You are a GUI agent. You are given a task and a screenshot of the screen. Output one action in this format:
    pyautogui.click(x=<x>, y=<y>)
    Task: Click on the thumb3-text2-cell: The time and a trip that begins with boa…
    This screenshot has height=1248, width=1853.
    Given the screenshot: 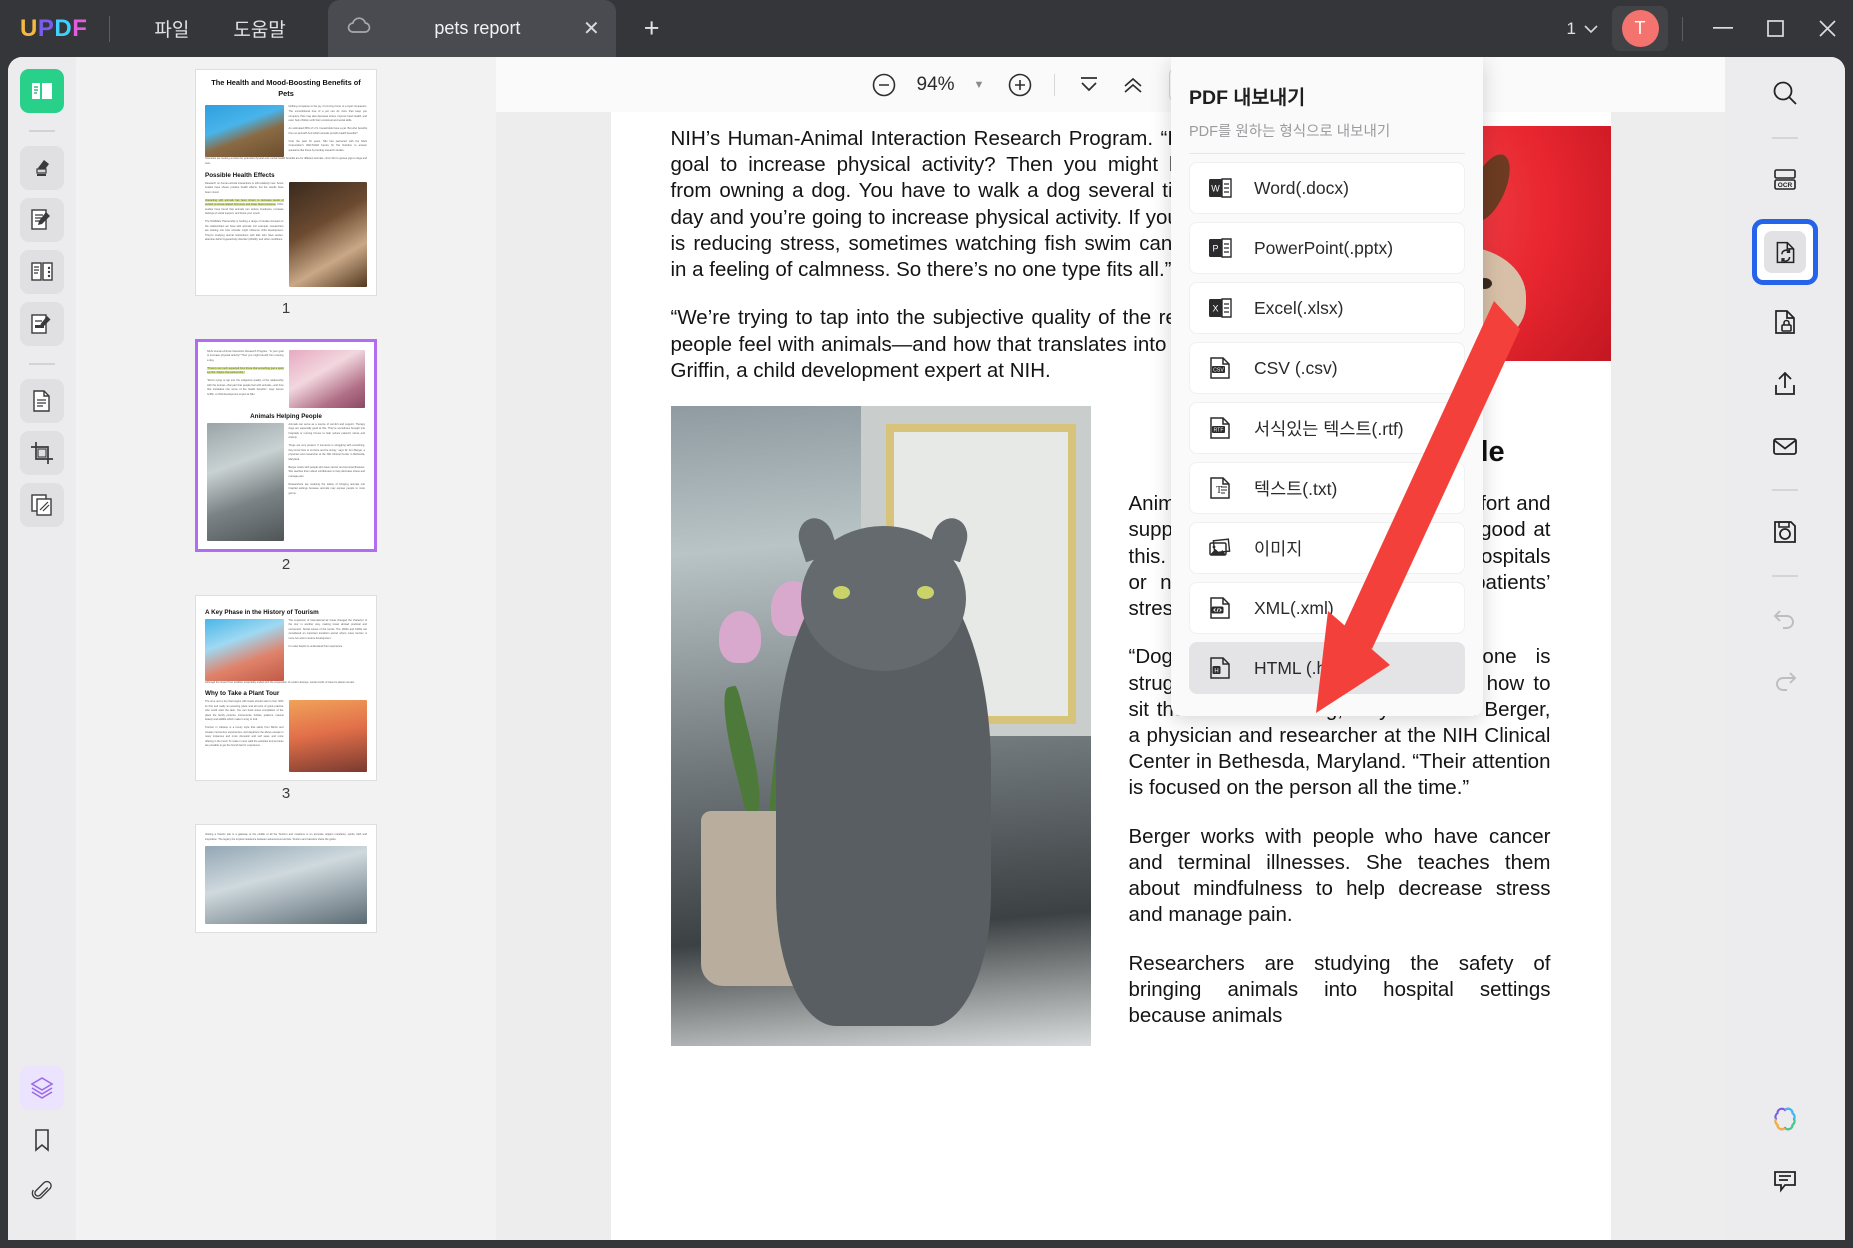 What is the action you would take?
    pyautogui.click(x=244, y=736)
    